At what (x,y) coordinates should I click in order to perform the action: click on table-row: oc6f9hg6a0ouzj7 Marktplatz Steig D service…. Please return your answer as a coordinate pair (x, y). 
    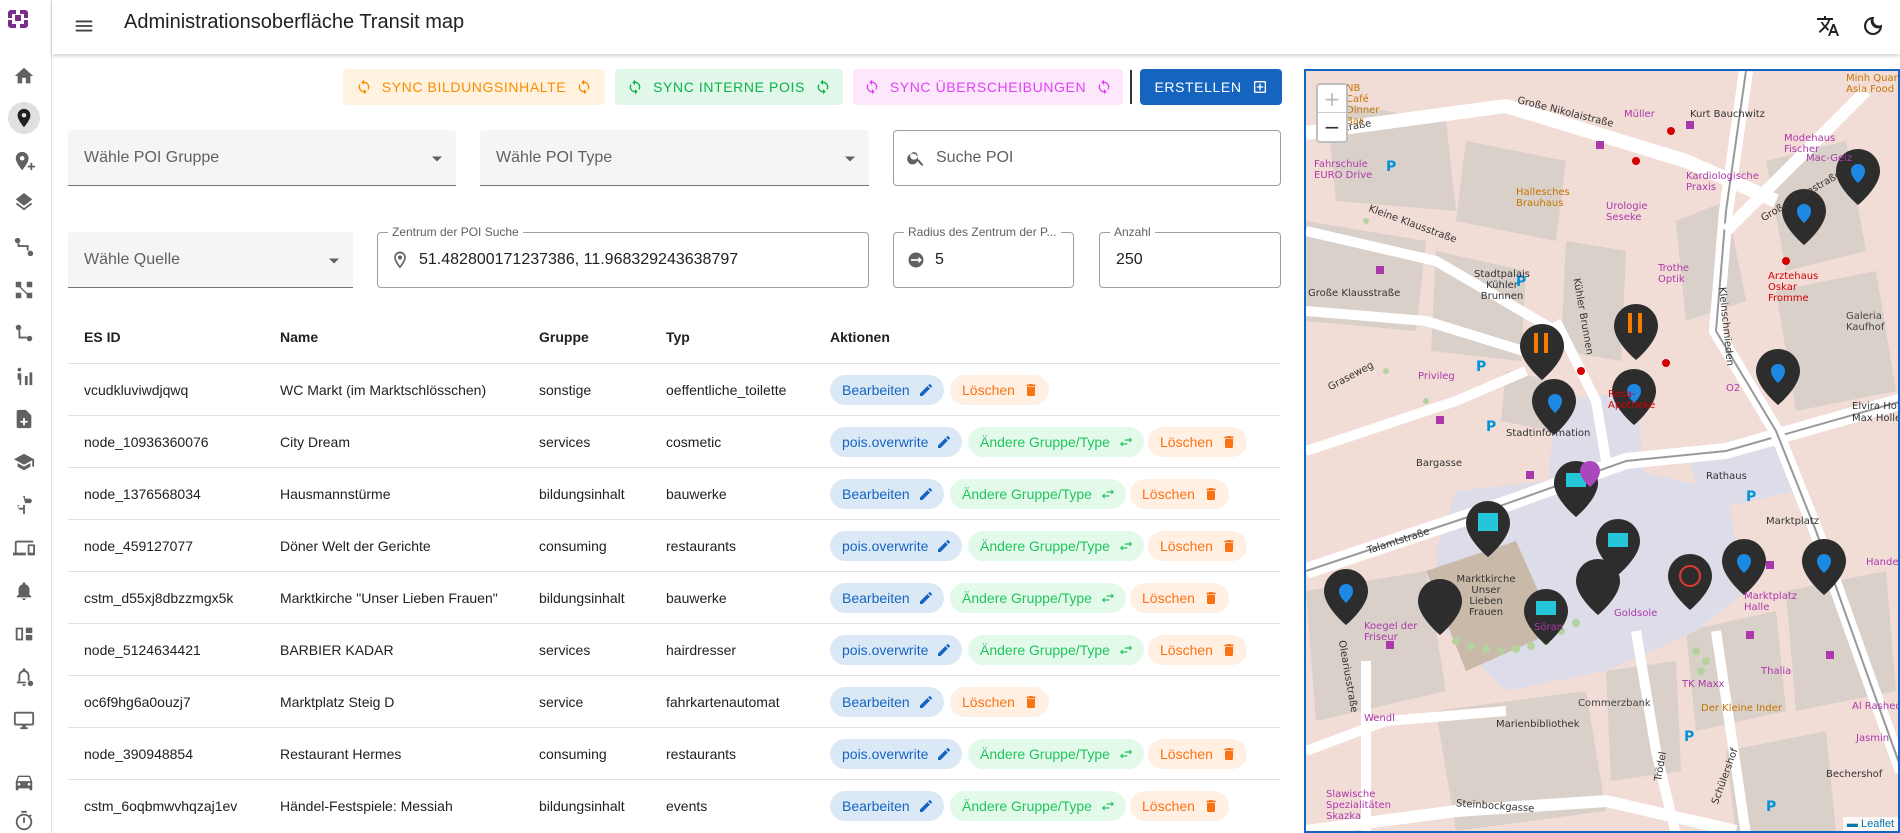
    Looking at the image, I should click on (674, 701).